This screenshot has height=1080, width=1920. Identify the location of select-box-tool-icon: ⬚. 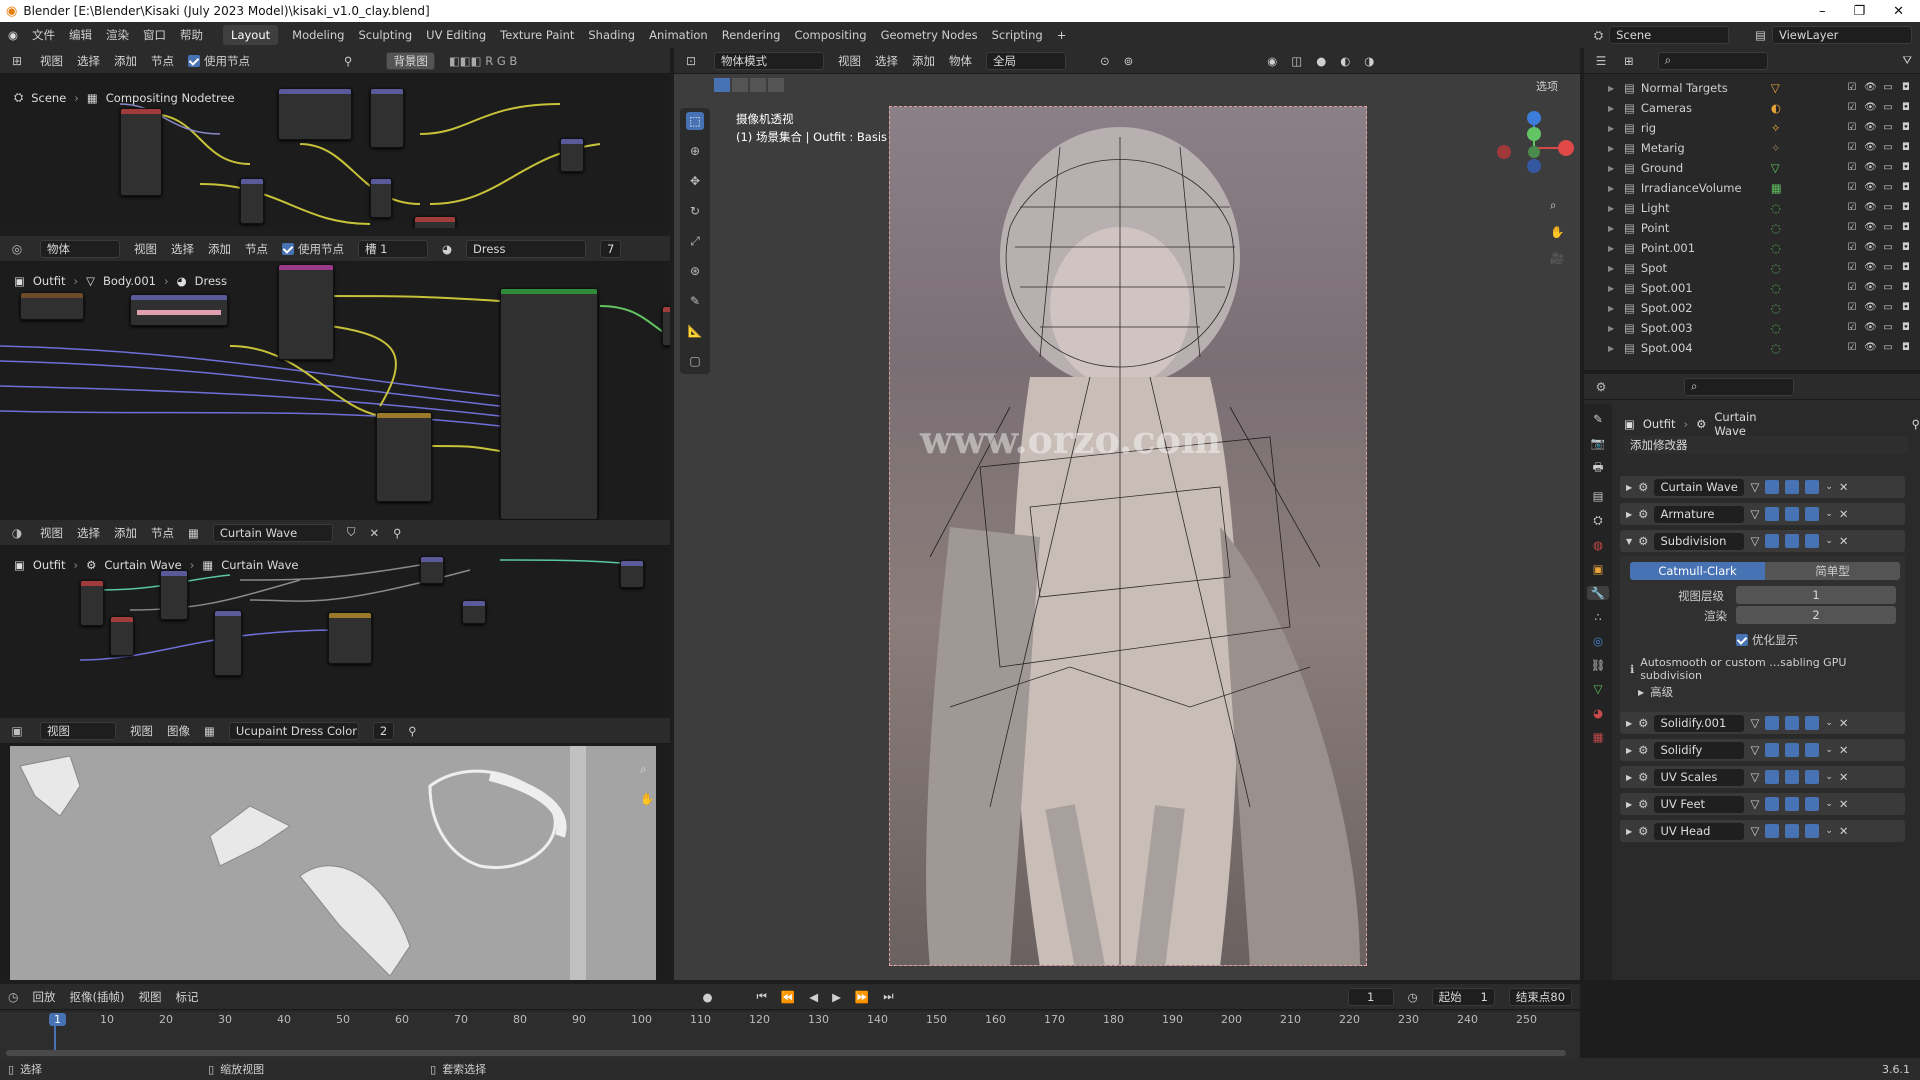
(695, 121).